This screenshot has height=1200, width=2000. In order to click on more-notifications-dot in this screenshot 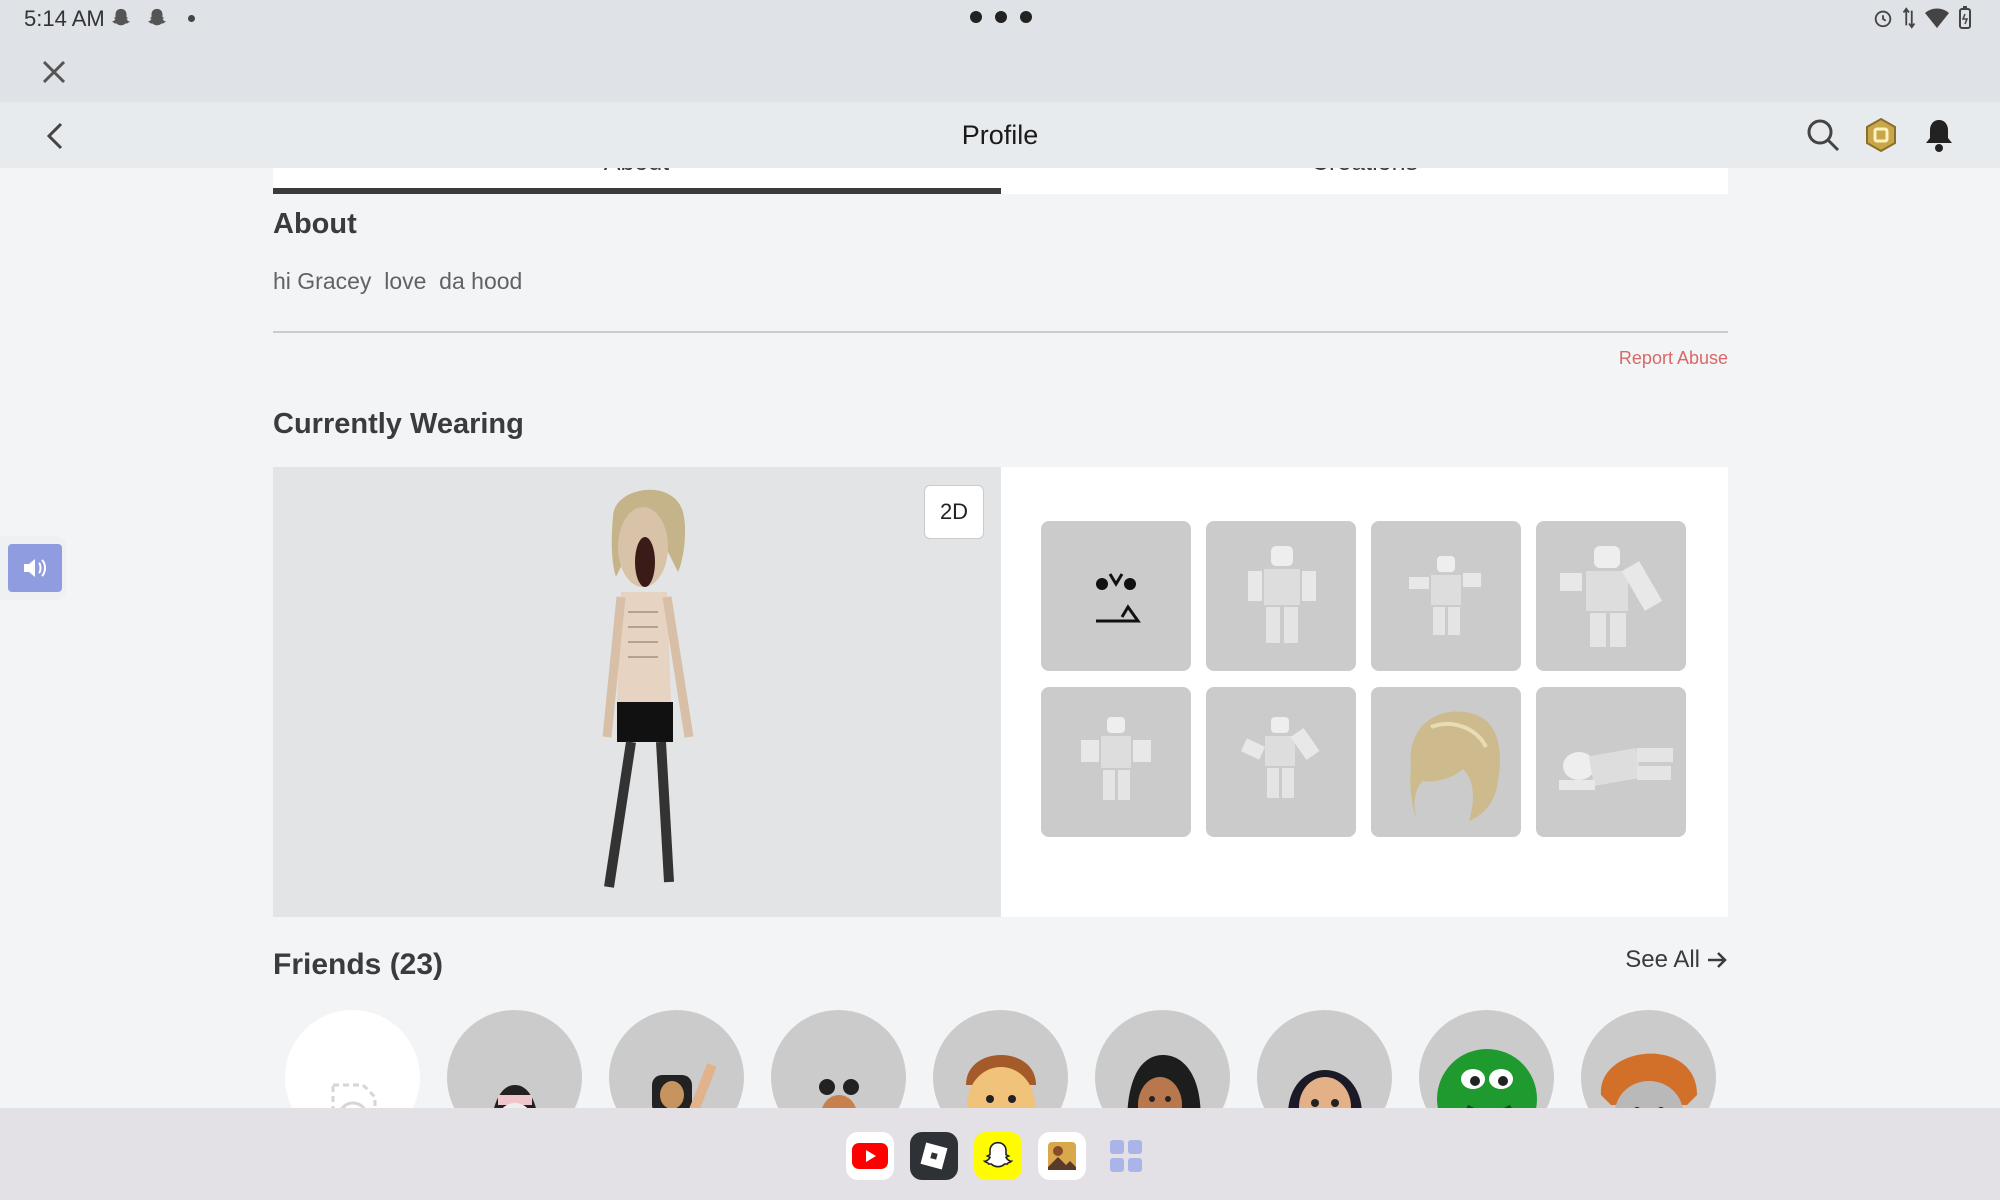, I will do `click(191, 18)`.